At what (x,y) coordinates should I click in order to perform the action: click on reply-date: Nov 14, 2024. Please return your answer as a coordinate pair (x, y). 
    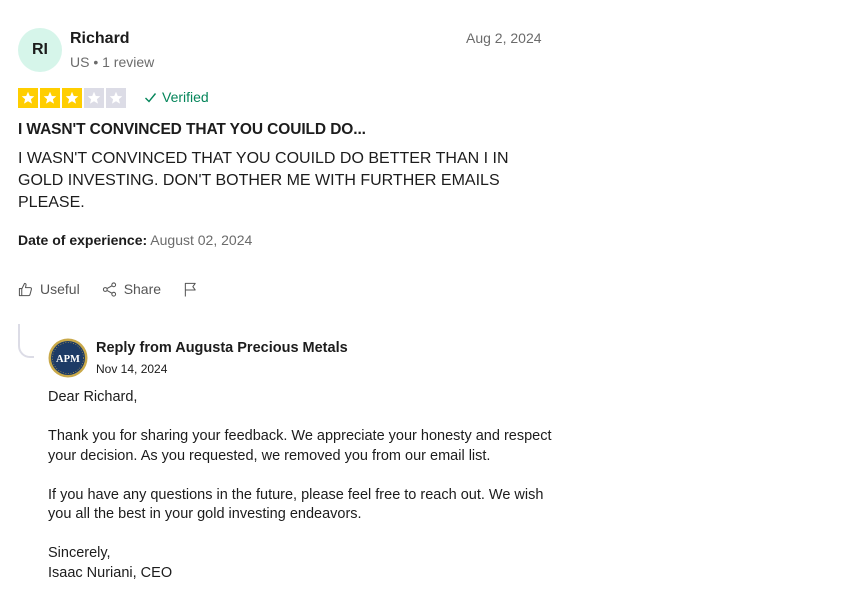
    Looking at the image, I should click on (132, 369).